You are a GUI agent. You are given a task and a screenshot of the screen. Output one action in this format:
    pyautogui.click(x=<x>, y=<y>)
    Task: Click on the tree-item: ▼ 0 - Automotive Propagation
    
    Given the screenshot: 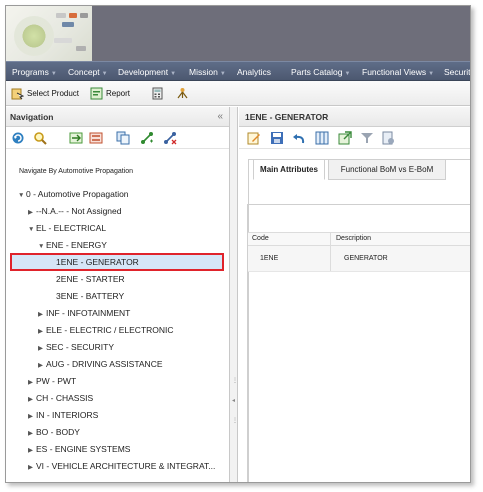 What is the action you would take?
    pyautogui.click(x=73, y=194)
    